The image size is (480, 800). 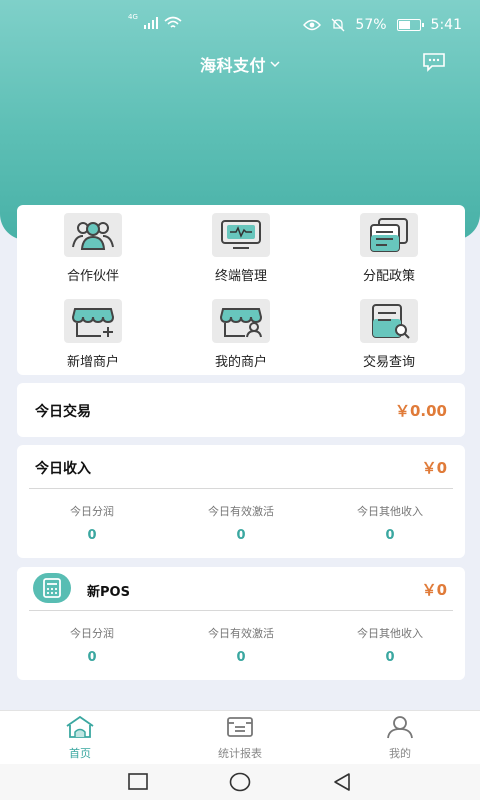 I want to click on today-income-title: 今日收入, so click(x=63, y=469).